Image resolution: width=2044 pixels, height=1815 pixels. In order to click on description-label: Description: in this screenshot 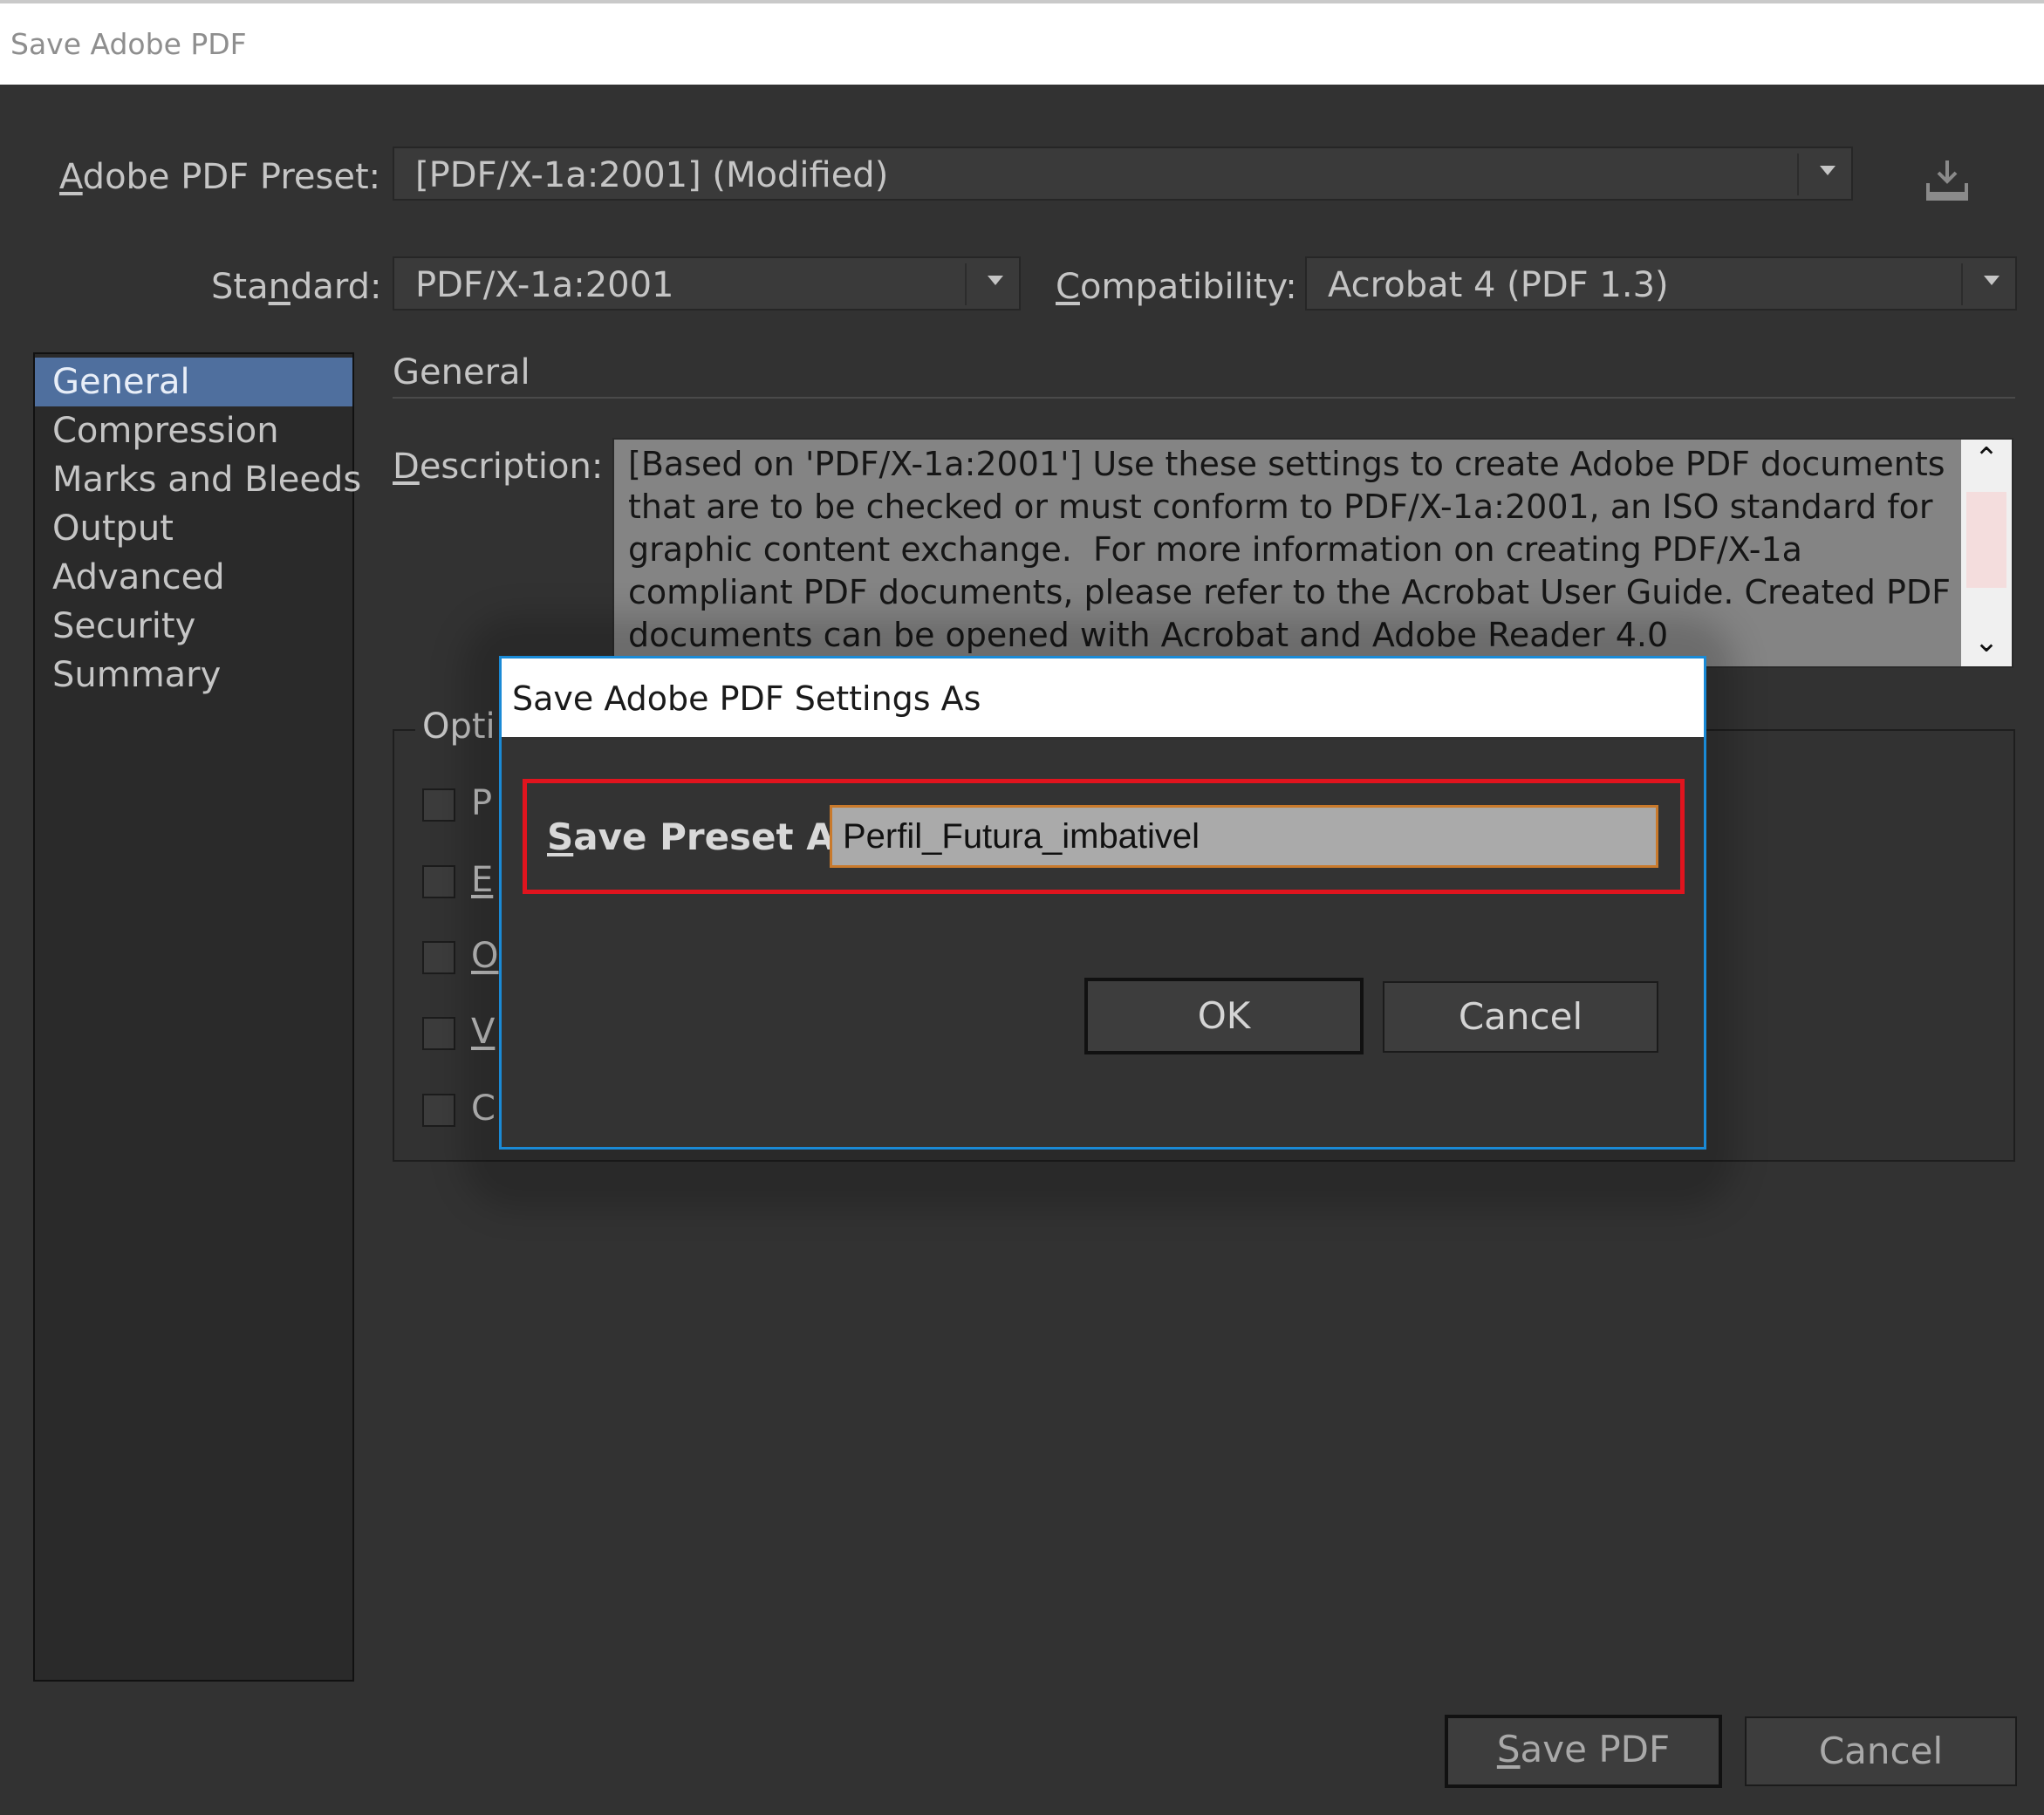, I will do `click(498, 467)`.